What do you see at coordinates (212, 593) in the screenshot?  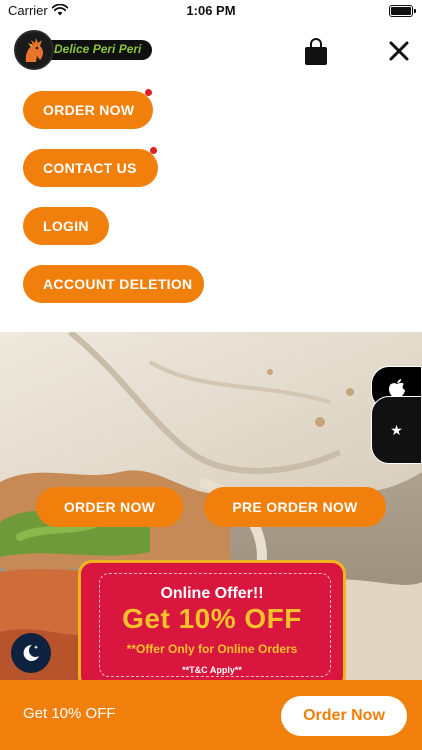 I see `offer-title: Online Offer!!` at bounding box center [212, 593].